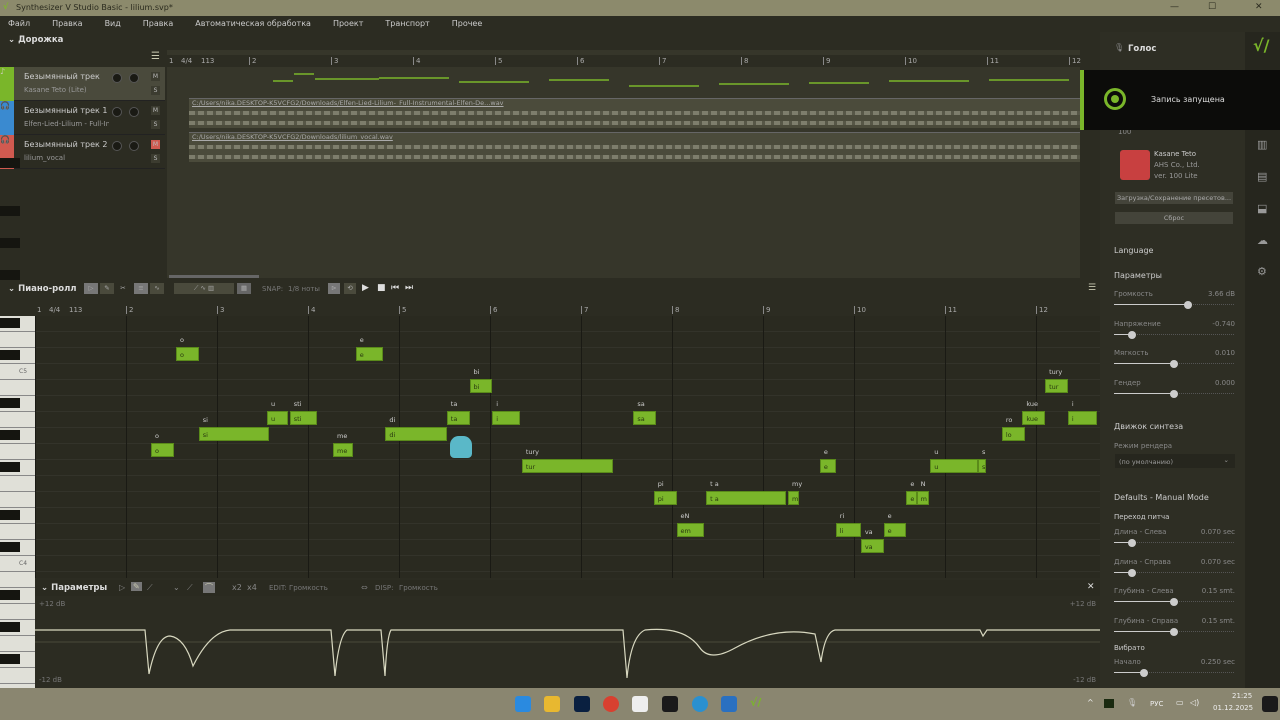 Image resolution: width=1280 pixels, height=720 pixels. Describe the element at coordinates (155, 158) in the screenshot. I see `solo-button: S` at that location.